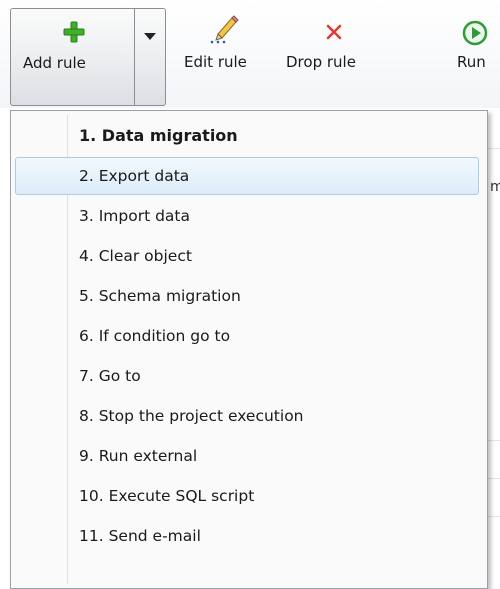 The image size is (500, 589). What do you see at coordinates (247, 496) in the screenshot?
I see `menu-item-execute-sql-script: 10. Execute SQL script` at bounding box center [247, 496].